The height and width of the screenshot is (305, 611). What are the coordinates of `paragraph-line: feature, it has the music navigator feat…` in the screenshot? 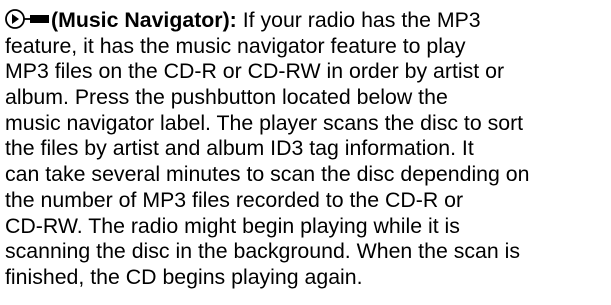 It's located at (235, 45).